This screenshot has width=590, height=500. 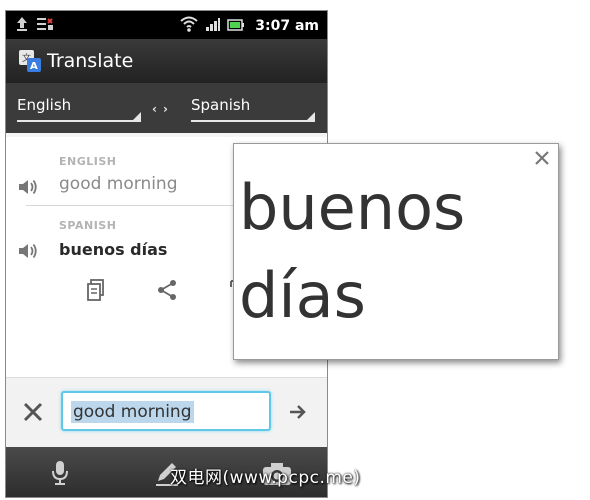 What do you see at coordinates (79, 109) in the screenshot?
I see `source-language-select: English` at bounding box center [79, 109].